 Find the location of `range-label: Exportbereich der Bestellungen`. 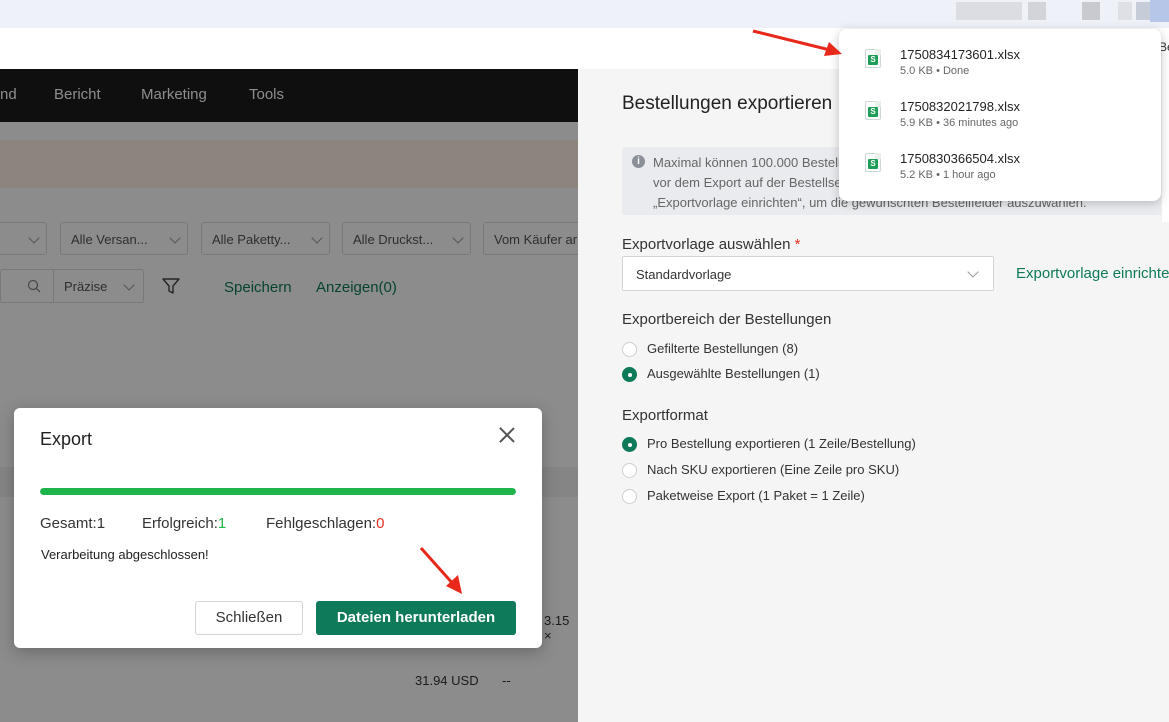

range-label: Exportbereich der Bestellungen is located at coordinates (727, 319).